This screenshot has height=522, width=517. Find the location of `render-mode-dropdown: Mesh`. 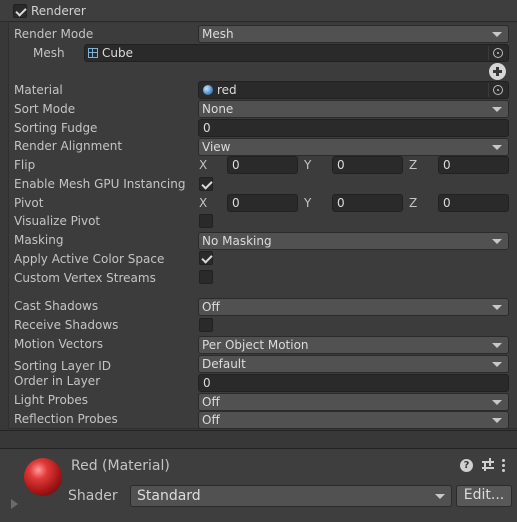

render-mode-dropdown: Mesh is located at coordinates (353, 34).